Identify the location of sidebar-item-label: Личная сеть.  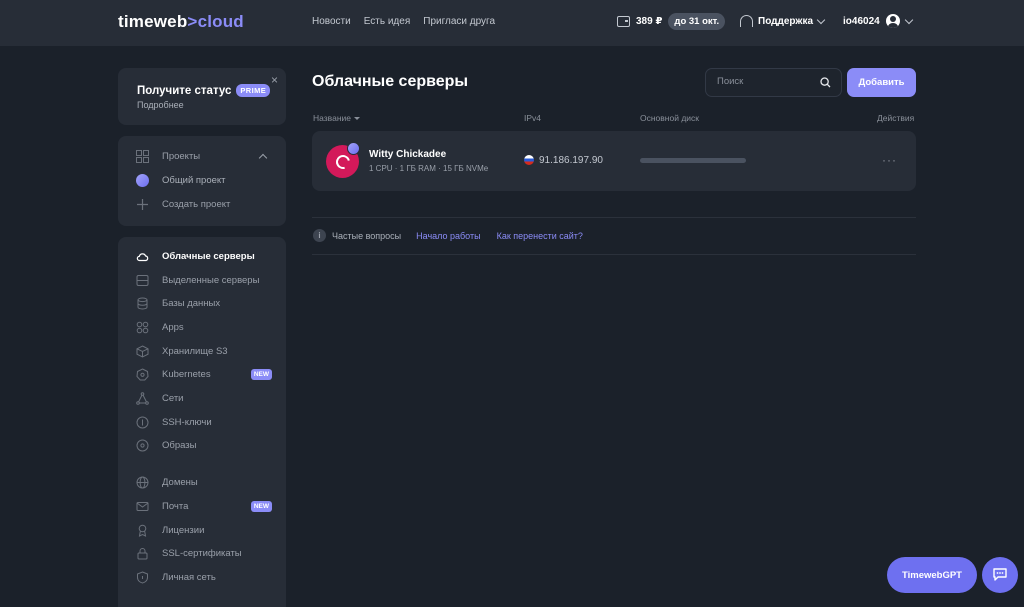
(189, 577).